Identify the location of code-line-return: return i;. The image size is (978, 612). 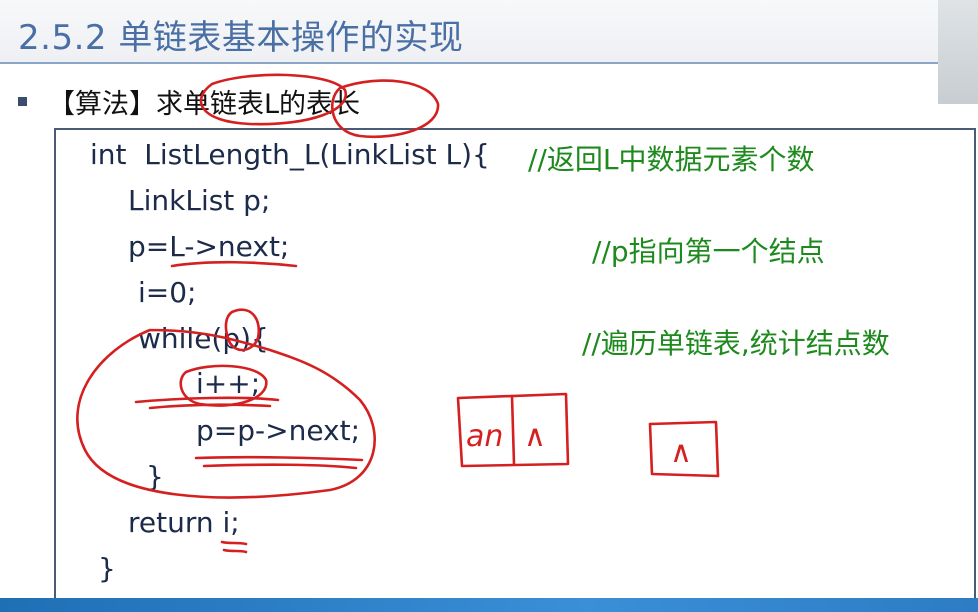
(184, 522).